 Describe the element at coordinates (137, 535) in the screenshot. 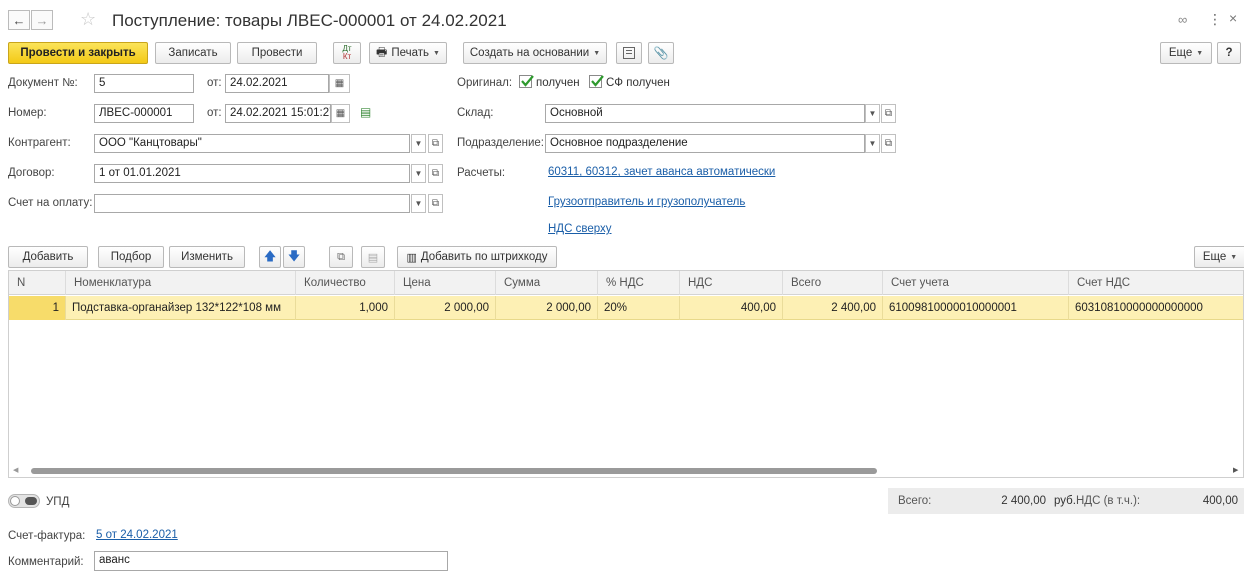

I see `invoice-doc-link: 5 от 24.02.2021` at that location.